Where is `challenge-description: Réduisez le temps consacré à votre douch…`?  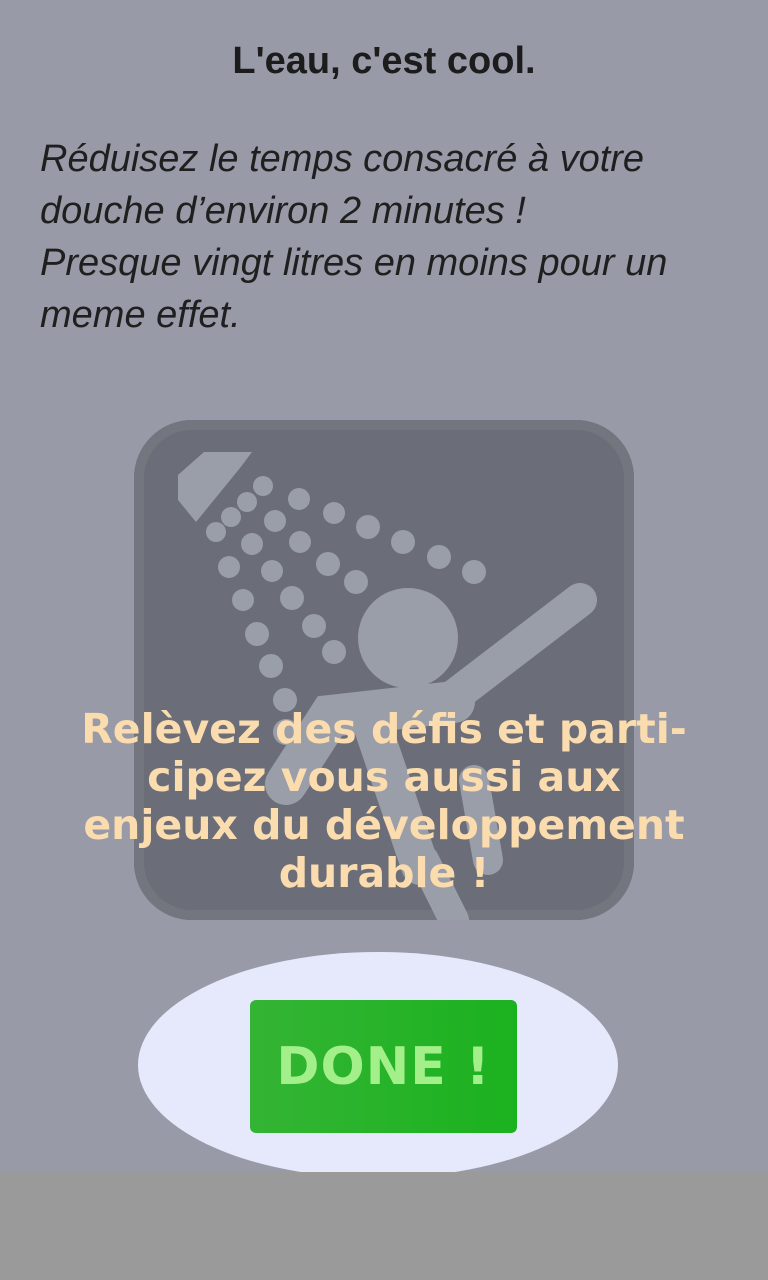 challenge-description: Réduisez le temps consacré à votre douch… is located at coordinates (354, 237).